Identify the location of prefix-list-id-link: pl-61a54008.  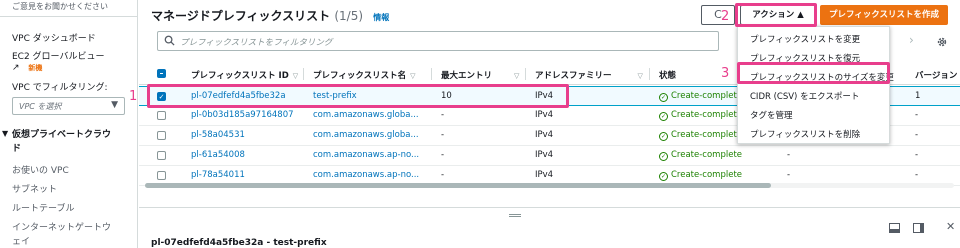
(218, 155).